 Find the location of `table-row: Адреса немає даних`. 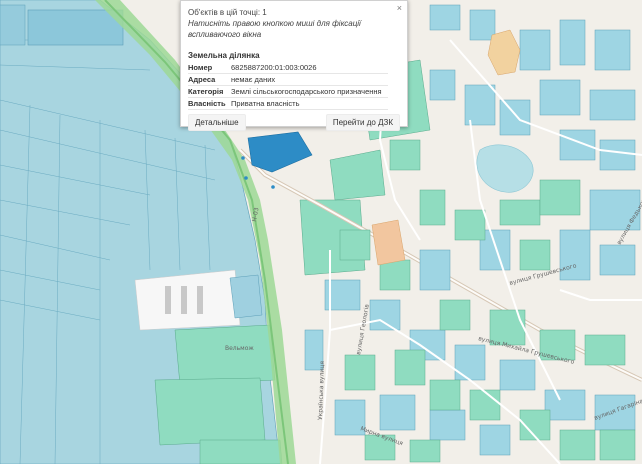

table-row: Адреса немає даних is located at coordinates (288, 79).